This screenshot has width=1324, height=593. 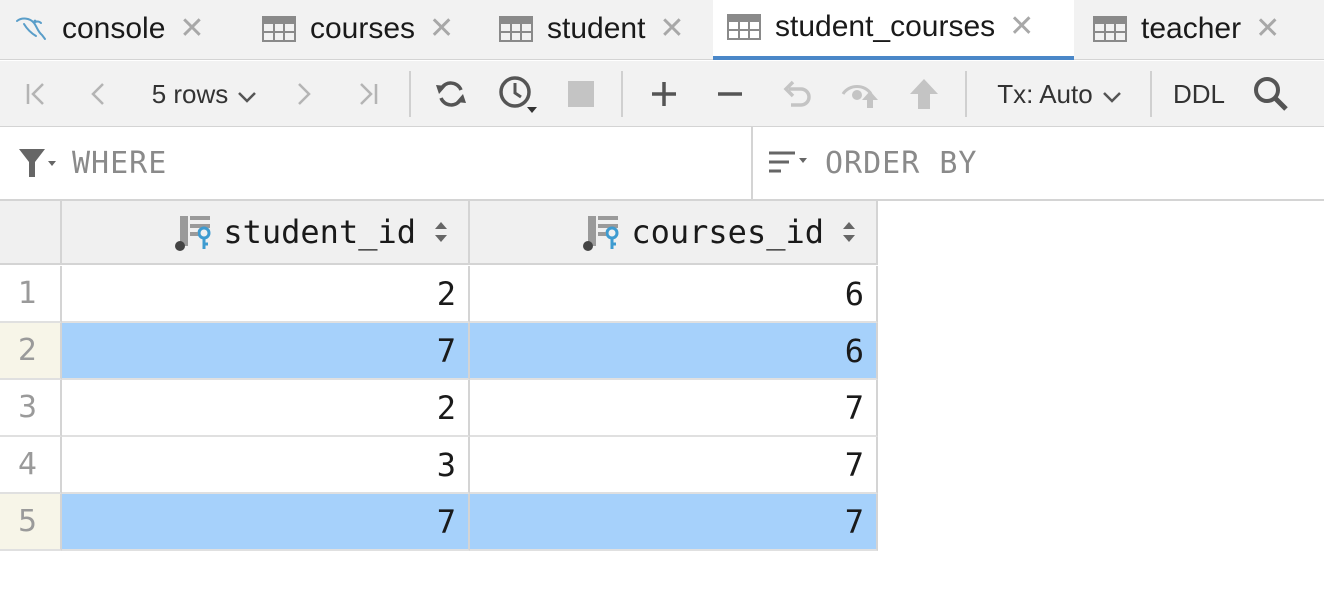 I want to click on column-header-student-id: student_id, so click(x=266, y=233).